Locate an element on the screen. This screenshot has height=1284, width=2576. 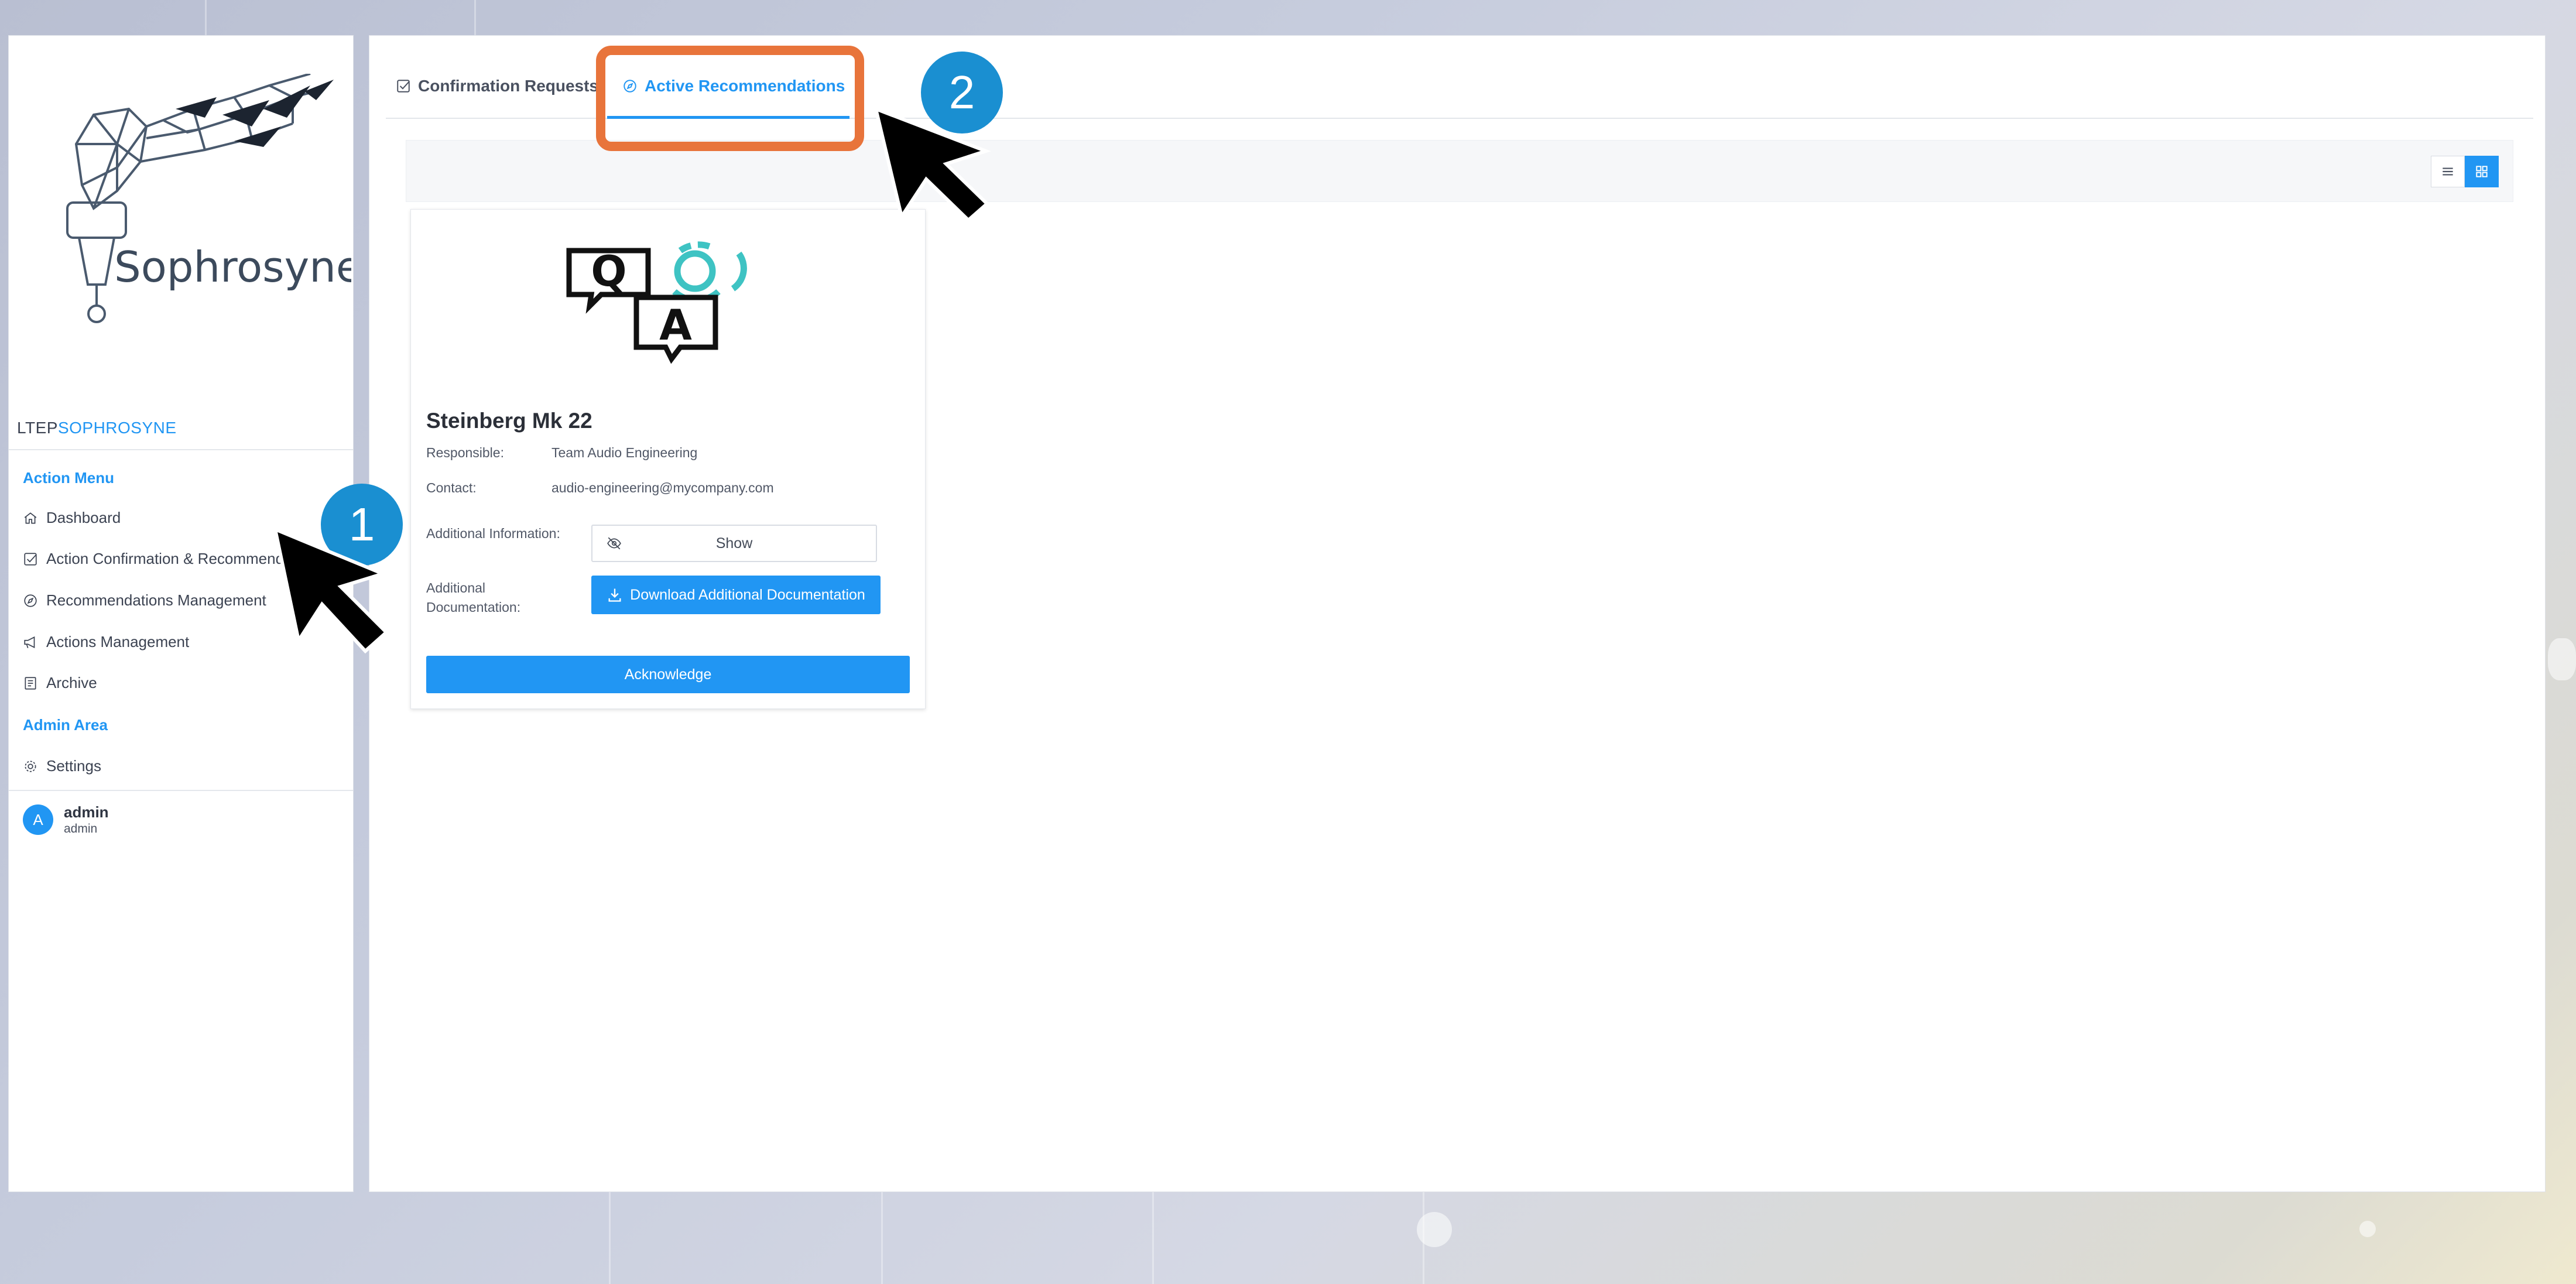
additional-documentation-label: Additional Documentation: is located at coordinates (473, 598).